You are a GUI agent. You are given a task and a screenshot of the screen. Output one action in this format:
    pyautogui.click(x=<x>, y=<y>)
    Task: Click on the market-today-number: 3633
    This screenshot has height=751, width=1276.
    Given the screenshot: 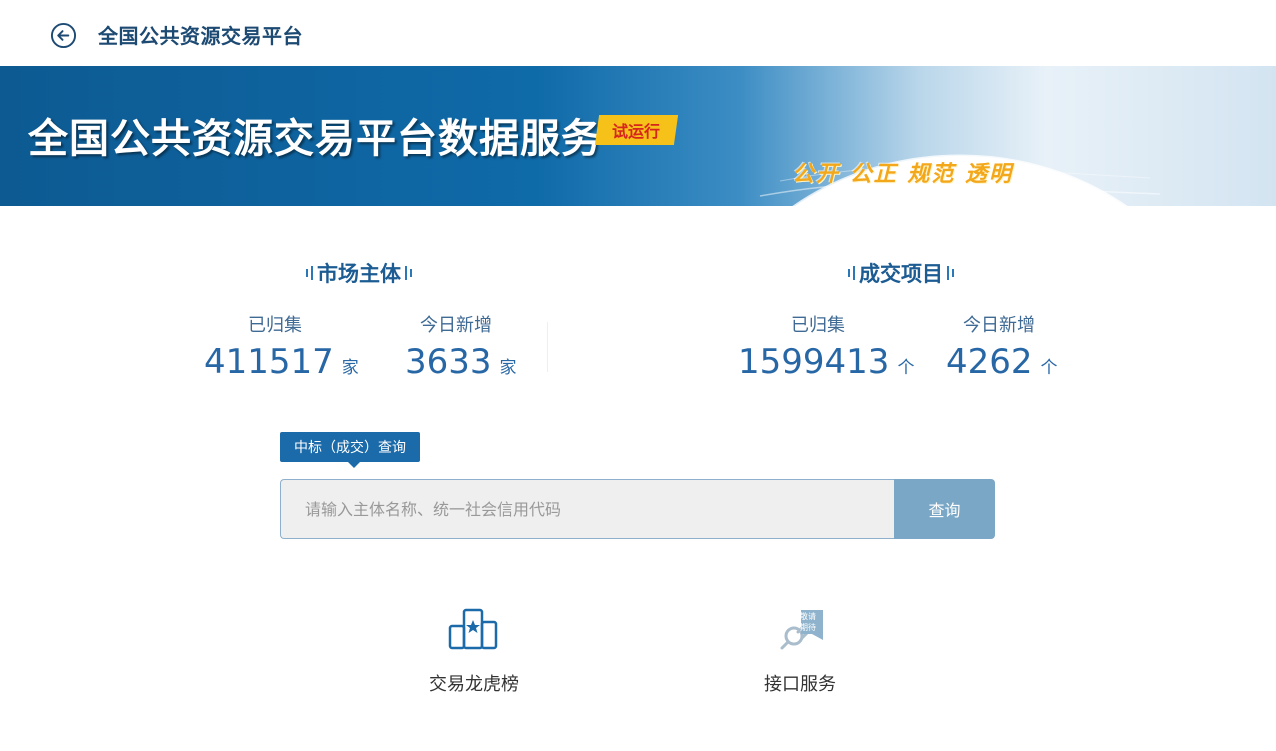 What is the action you would take?
    pyautogui.click(x=448, y=362)
    